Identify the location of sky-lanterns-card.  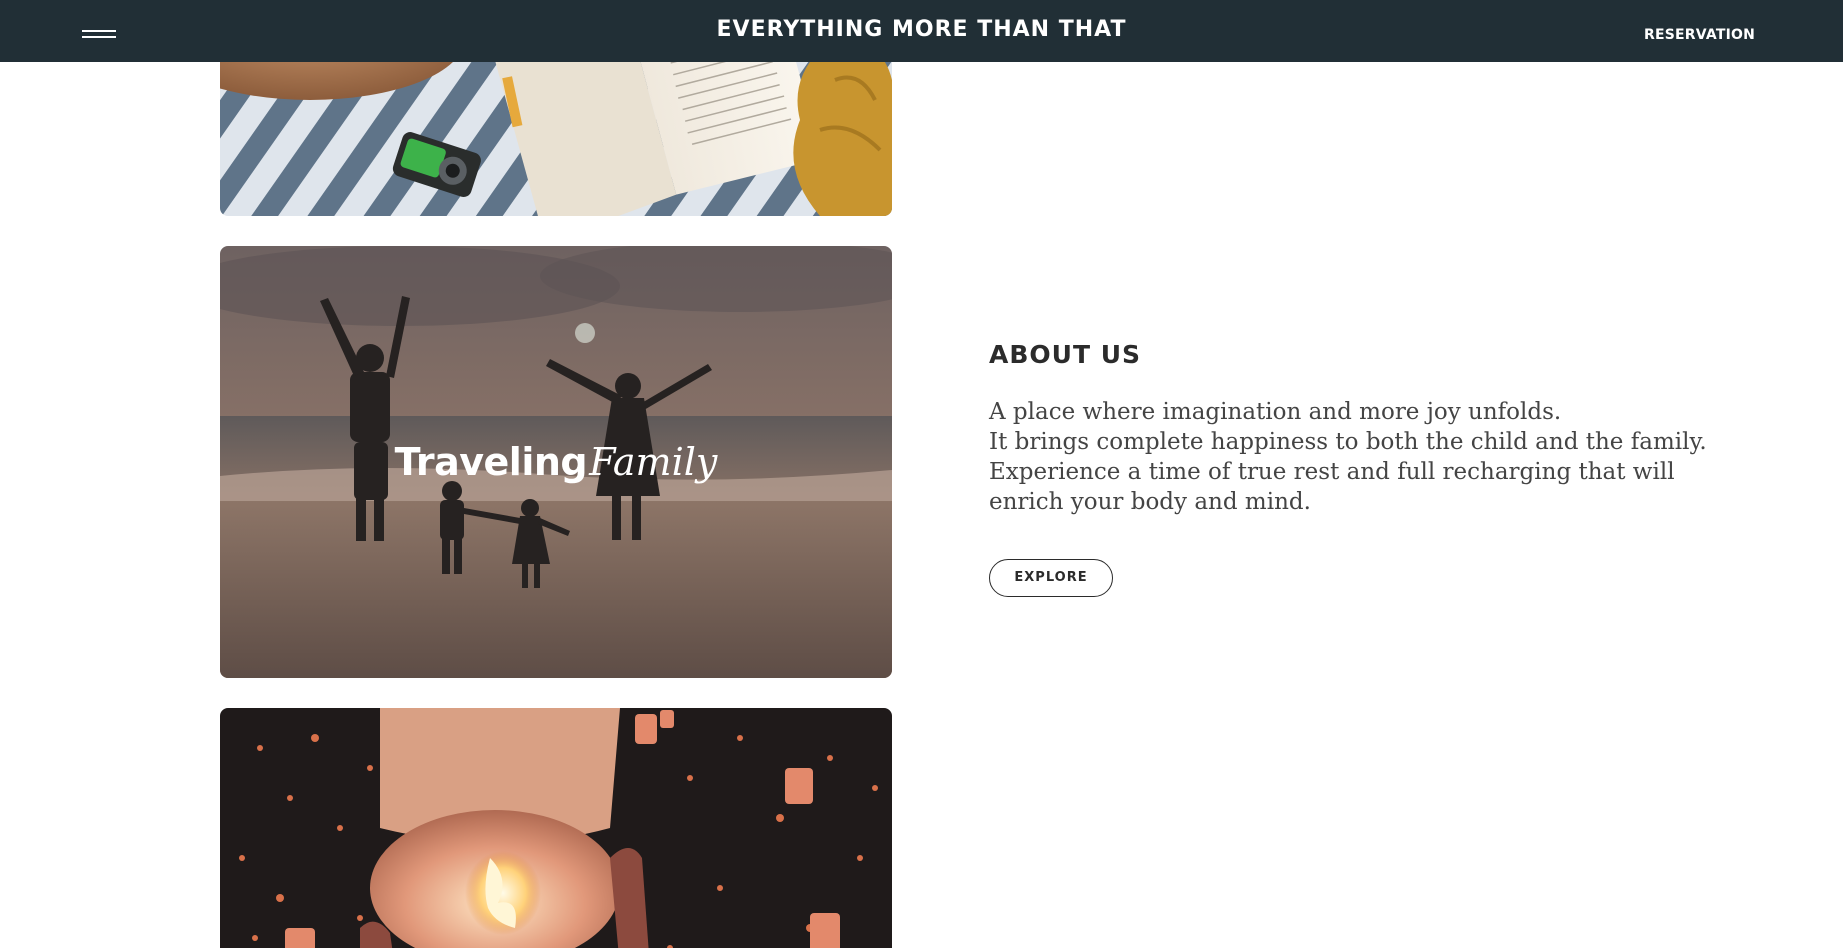
(556, 828).